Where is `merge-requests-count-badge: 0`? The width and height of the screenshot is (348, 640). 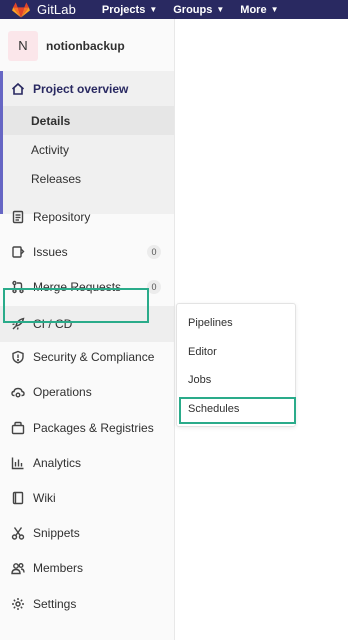 merge-requests-count-badge: 0 is located at coordinates (154, 286).